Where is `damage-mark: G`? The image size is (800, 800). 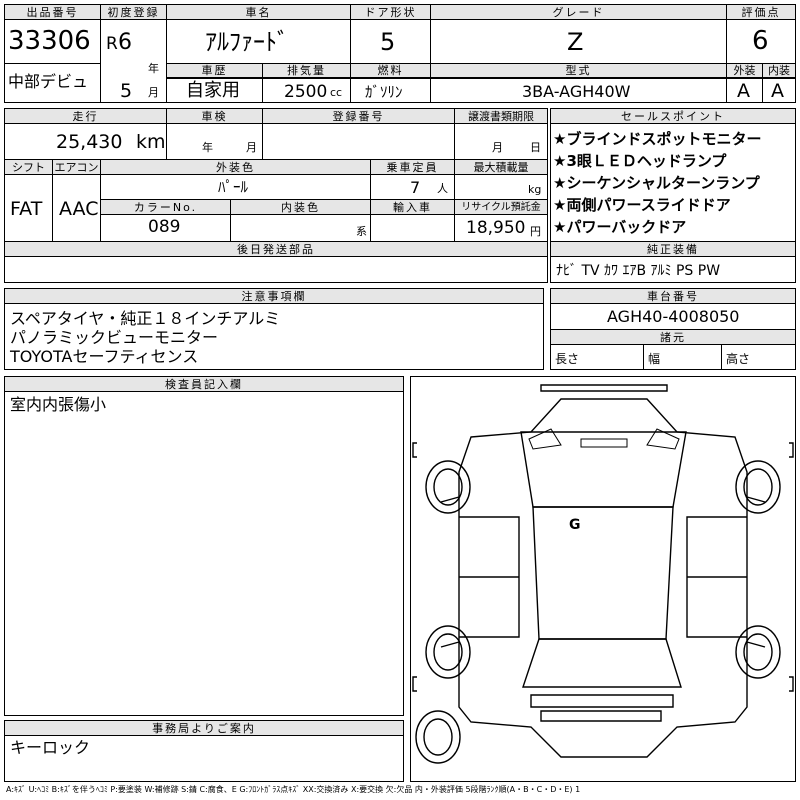 damage-mark: G is located at coordinates (575, 525).